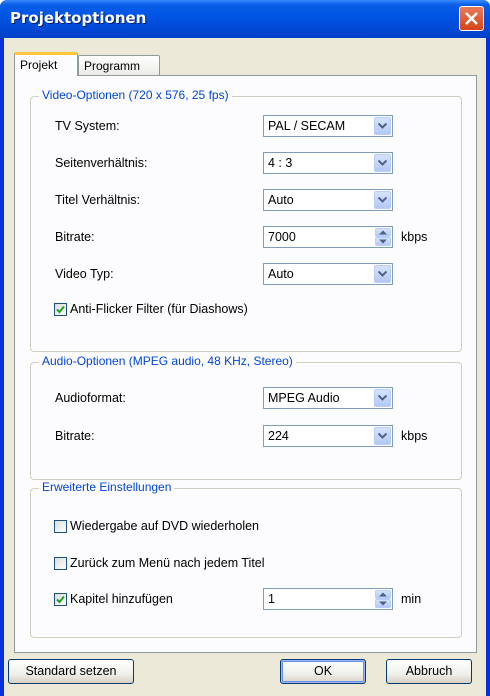 Image resolution: width=490 pixels, height=696 pixels. I want to click on title-ratio-value: Auto, so click(281, 200).